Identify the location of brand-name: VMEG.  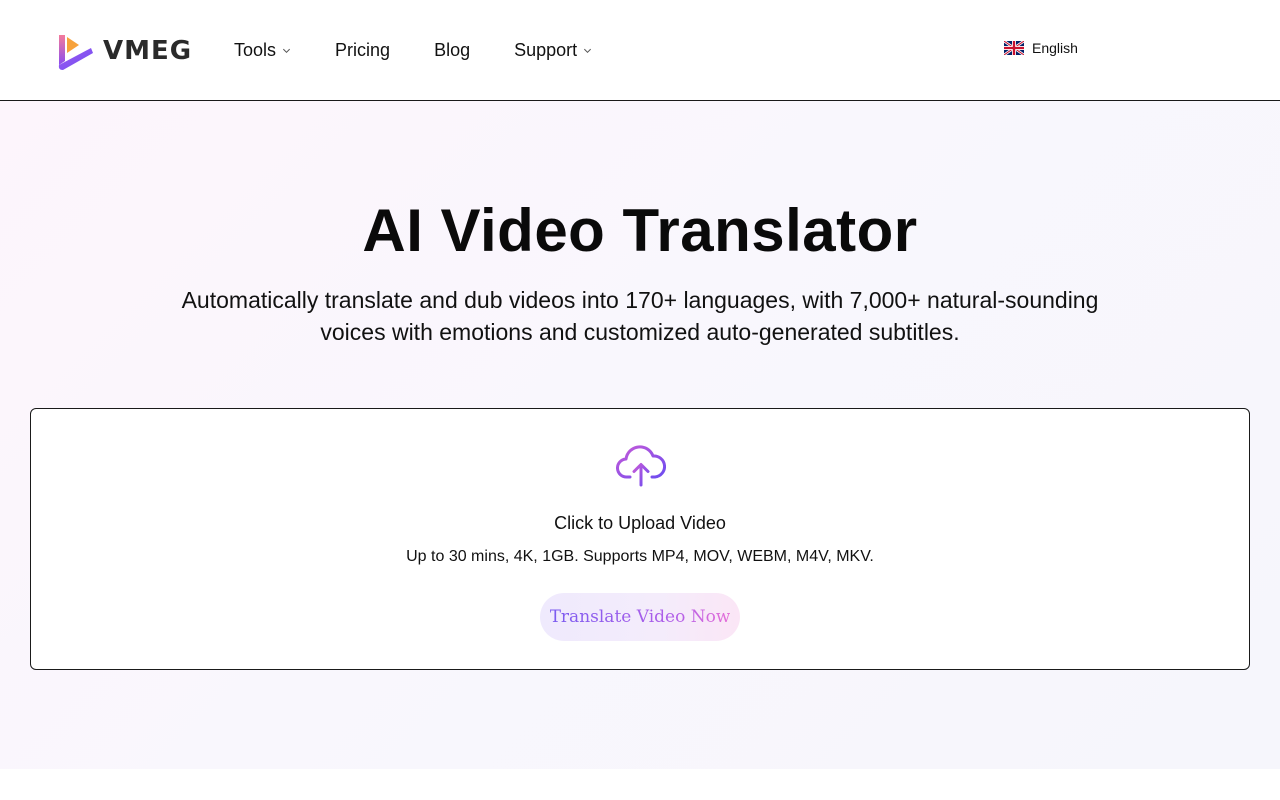
(148, 51).